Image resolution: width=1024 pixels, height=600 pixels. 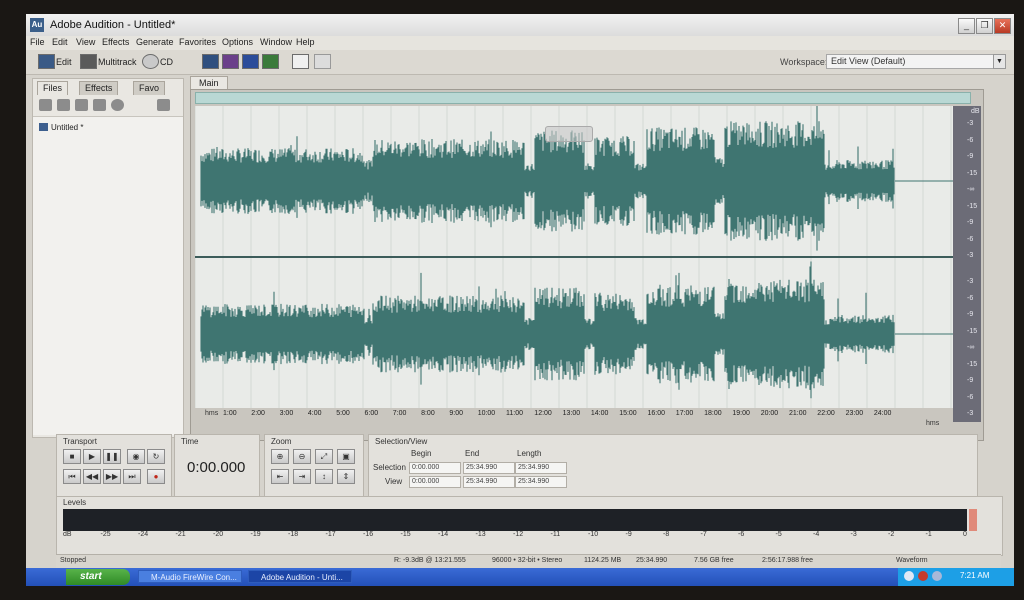 I want to click on tab-main: Main, so click(x=209, y=83).